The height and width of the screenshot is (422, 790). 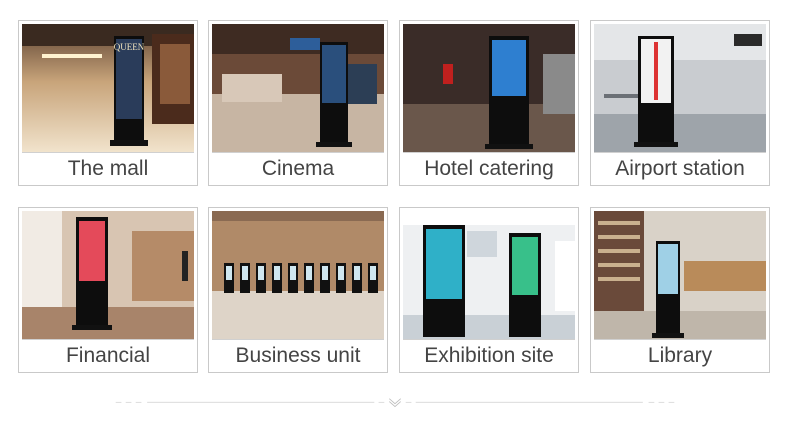 What do you see at coordinates (525, 285) in the screenshot?
I see `exhibition-kiosk-right` at bounding box center [525, 285].